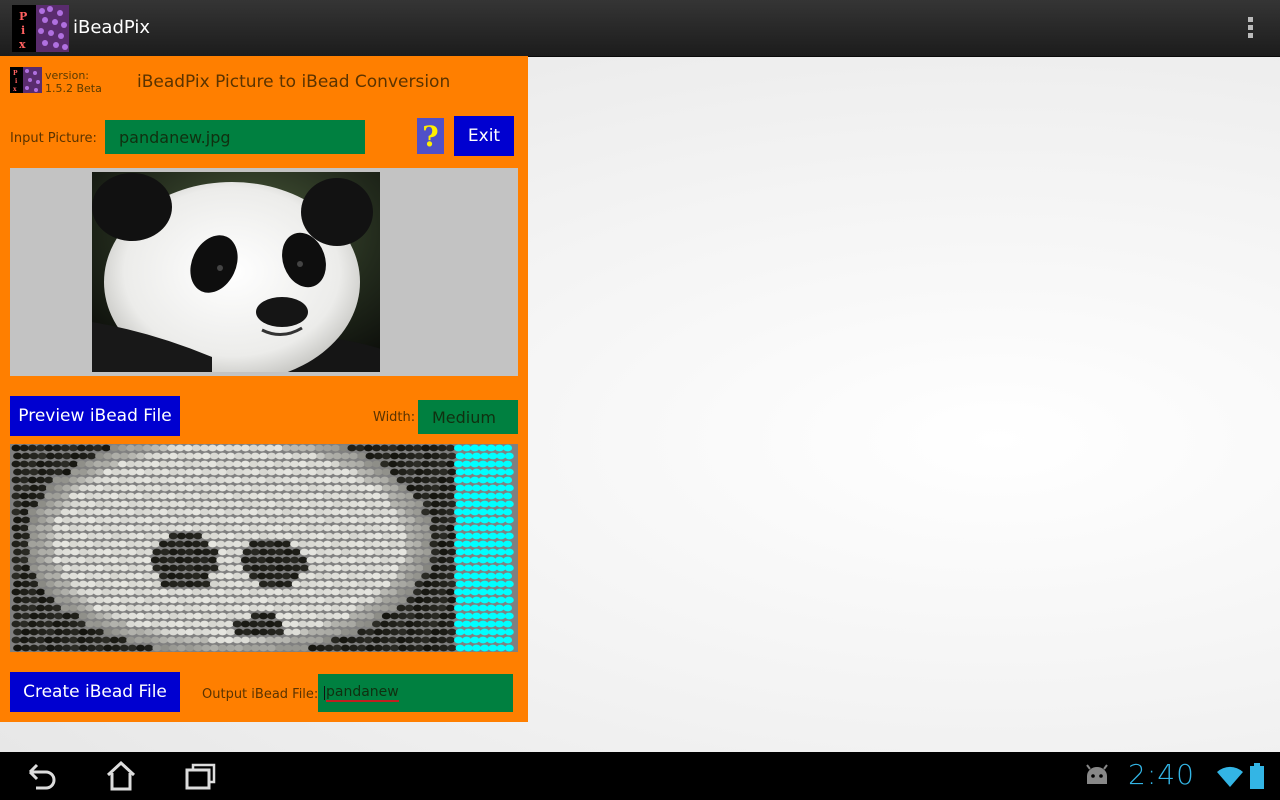 This screenshot has width=1280, height=800. I want to click on help-button: ?, so click(430, 136).